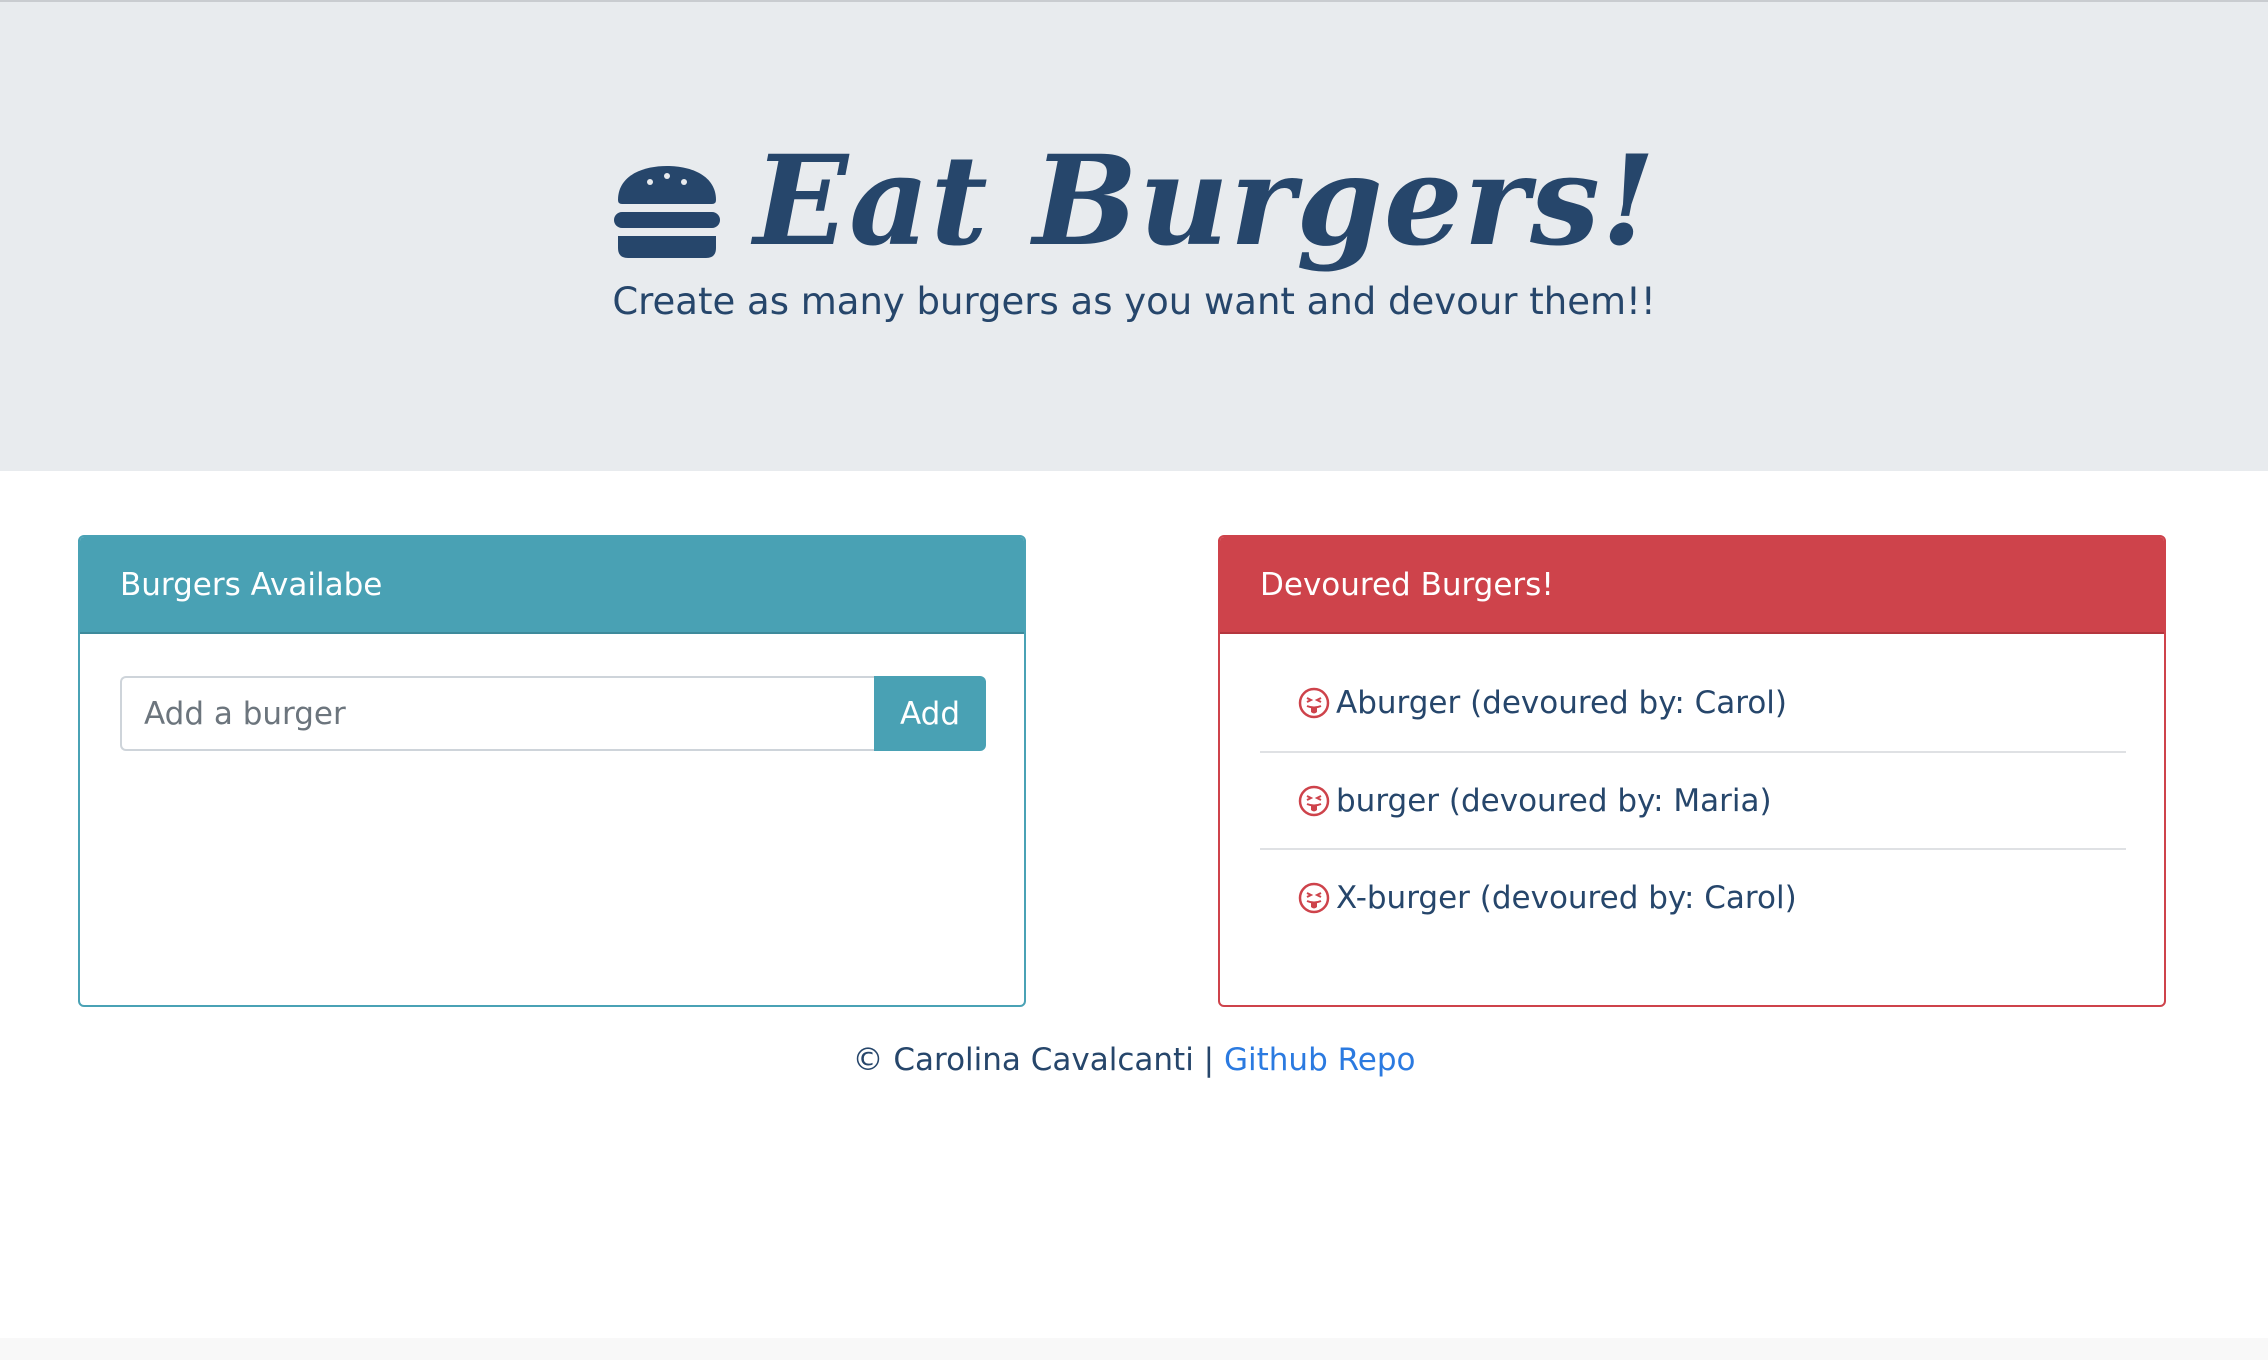 Image resolution: width=2268 pixels, height=1360 pixels. I want to click on list-item: Aburger (devoured by: Carol), so click(1693, 702).